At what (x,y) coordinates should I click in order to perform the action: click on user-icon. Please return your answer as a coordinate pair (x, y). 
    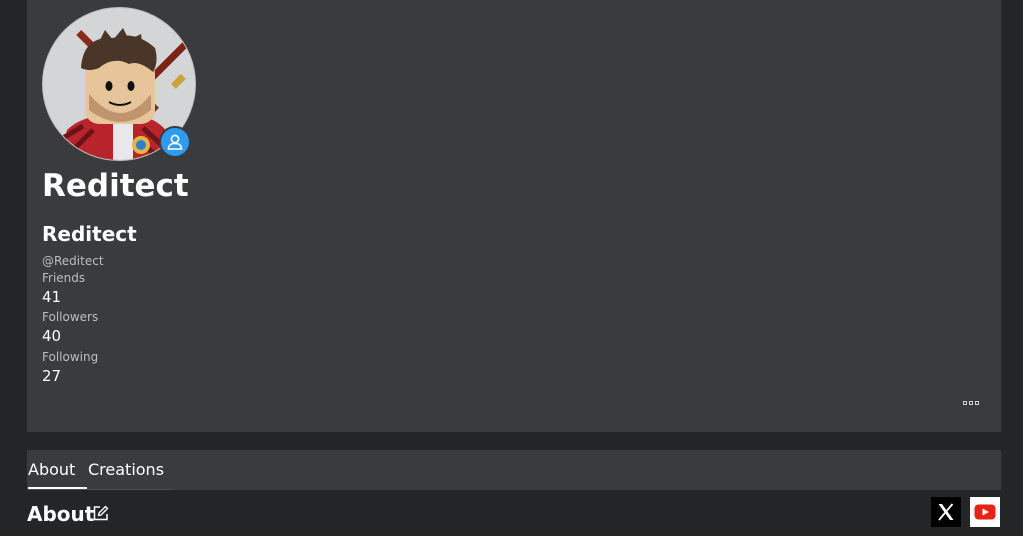
    Looking at the image, I should click on (175, 142).